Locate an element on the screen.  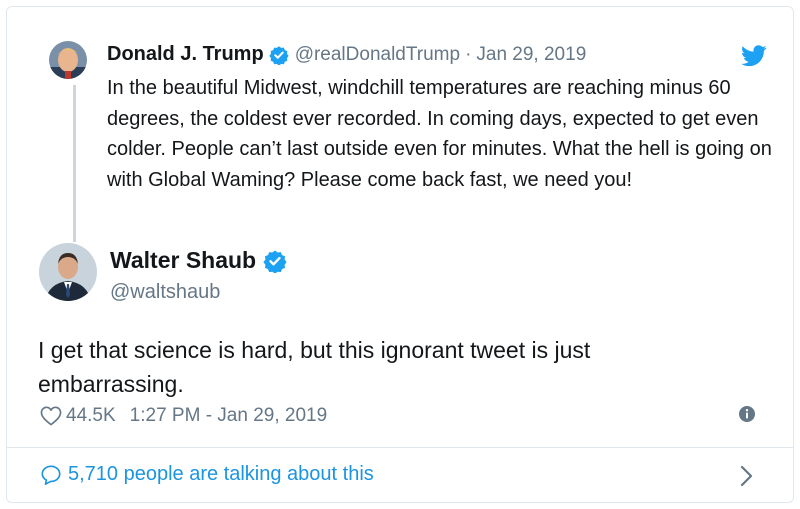
speech-bubble-icon is located at coordinates (51, 474).